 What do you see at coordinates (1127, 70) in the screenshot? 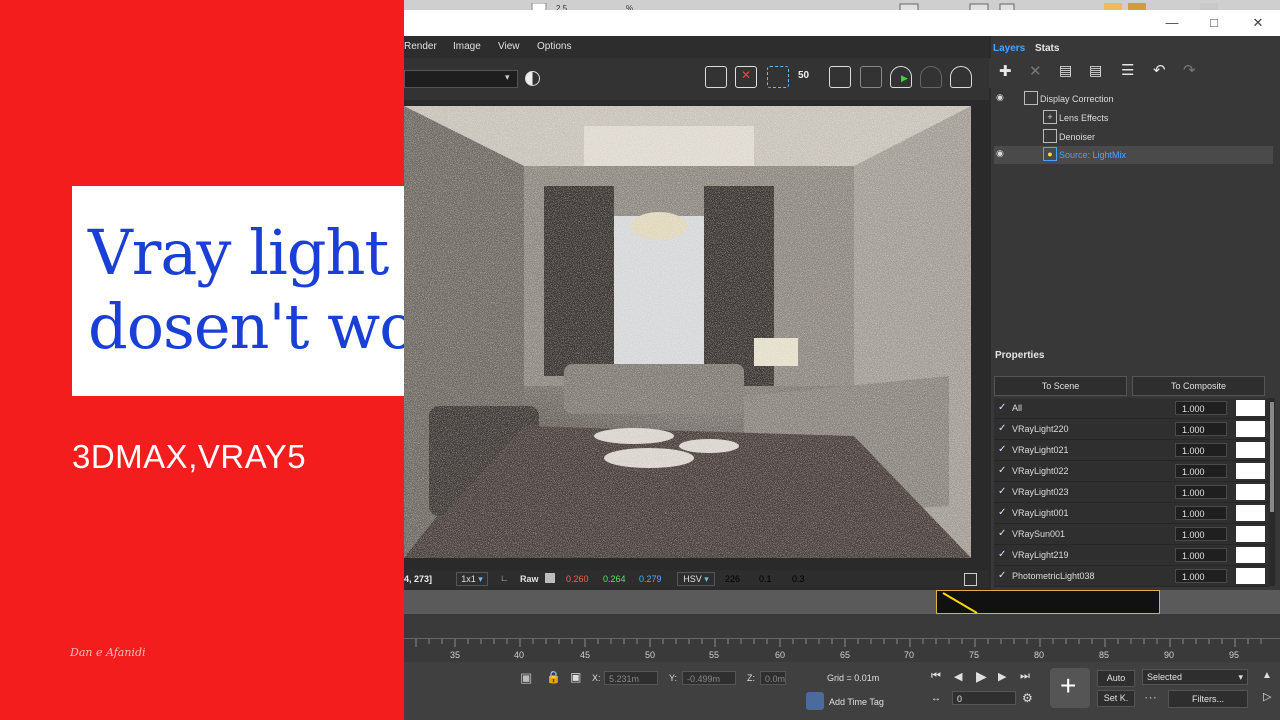
I see `list-icon: ☰` at bounding box center [1127, 70].